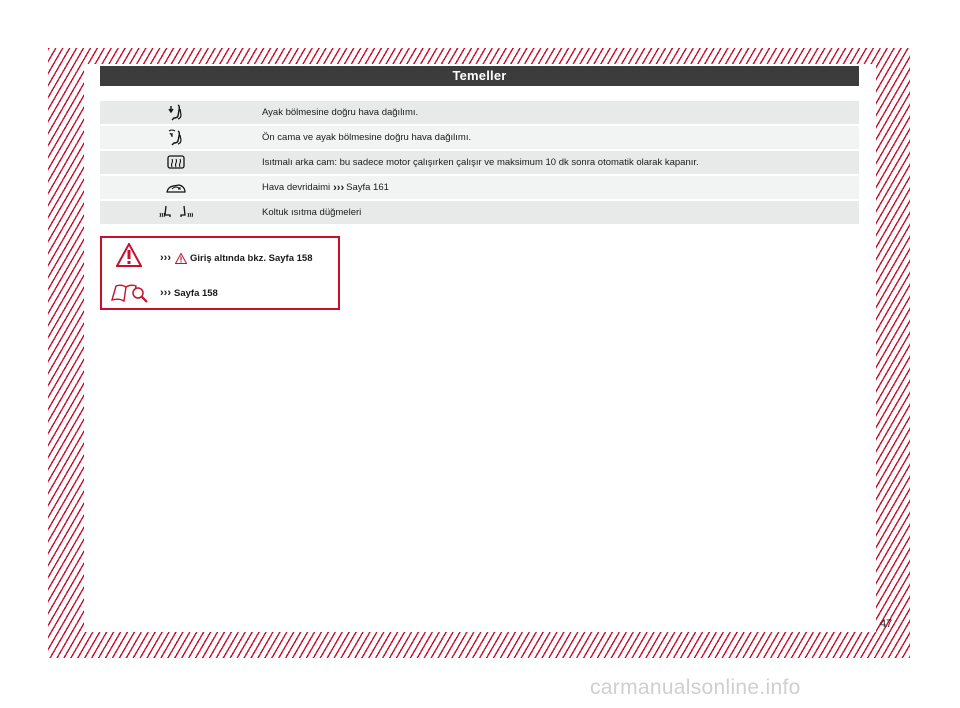 The width and height of the screenshot is (960, 708). Describe the element at coordinates (296, 187) in the screenshot. I see `row-text: Hava devridaimi` at that location.